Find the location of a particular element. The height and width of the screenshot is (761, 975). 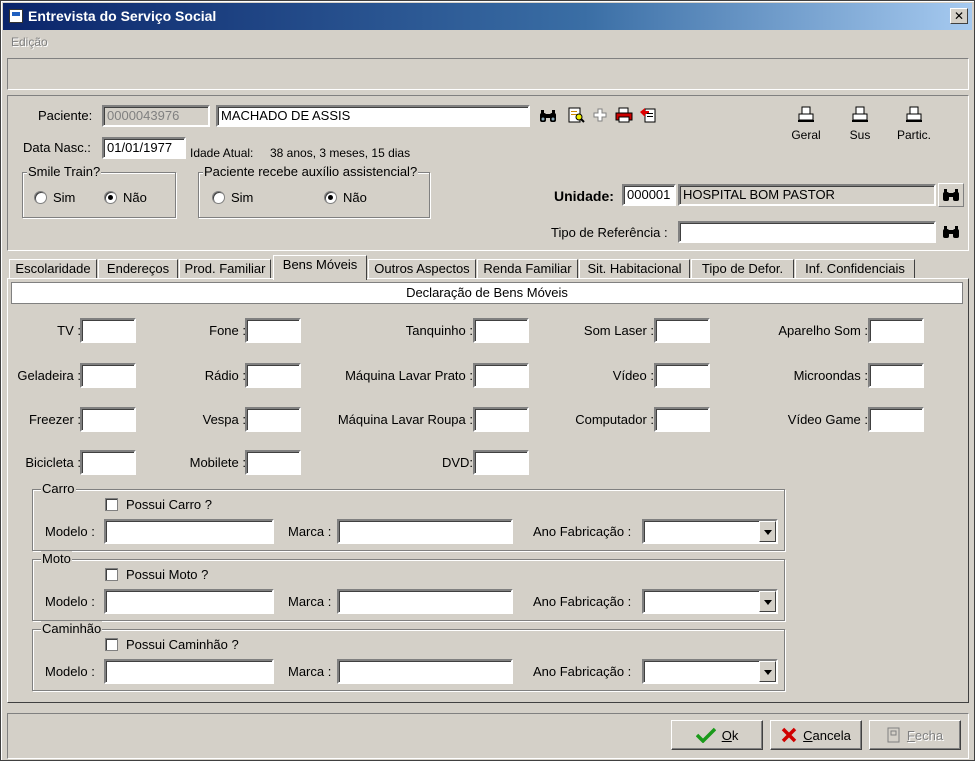

close-label: Fecha is located at coordinates (925, 735).